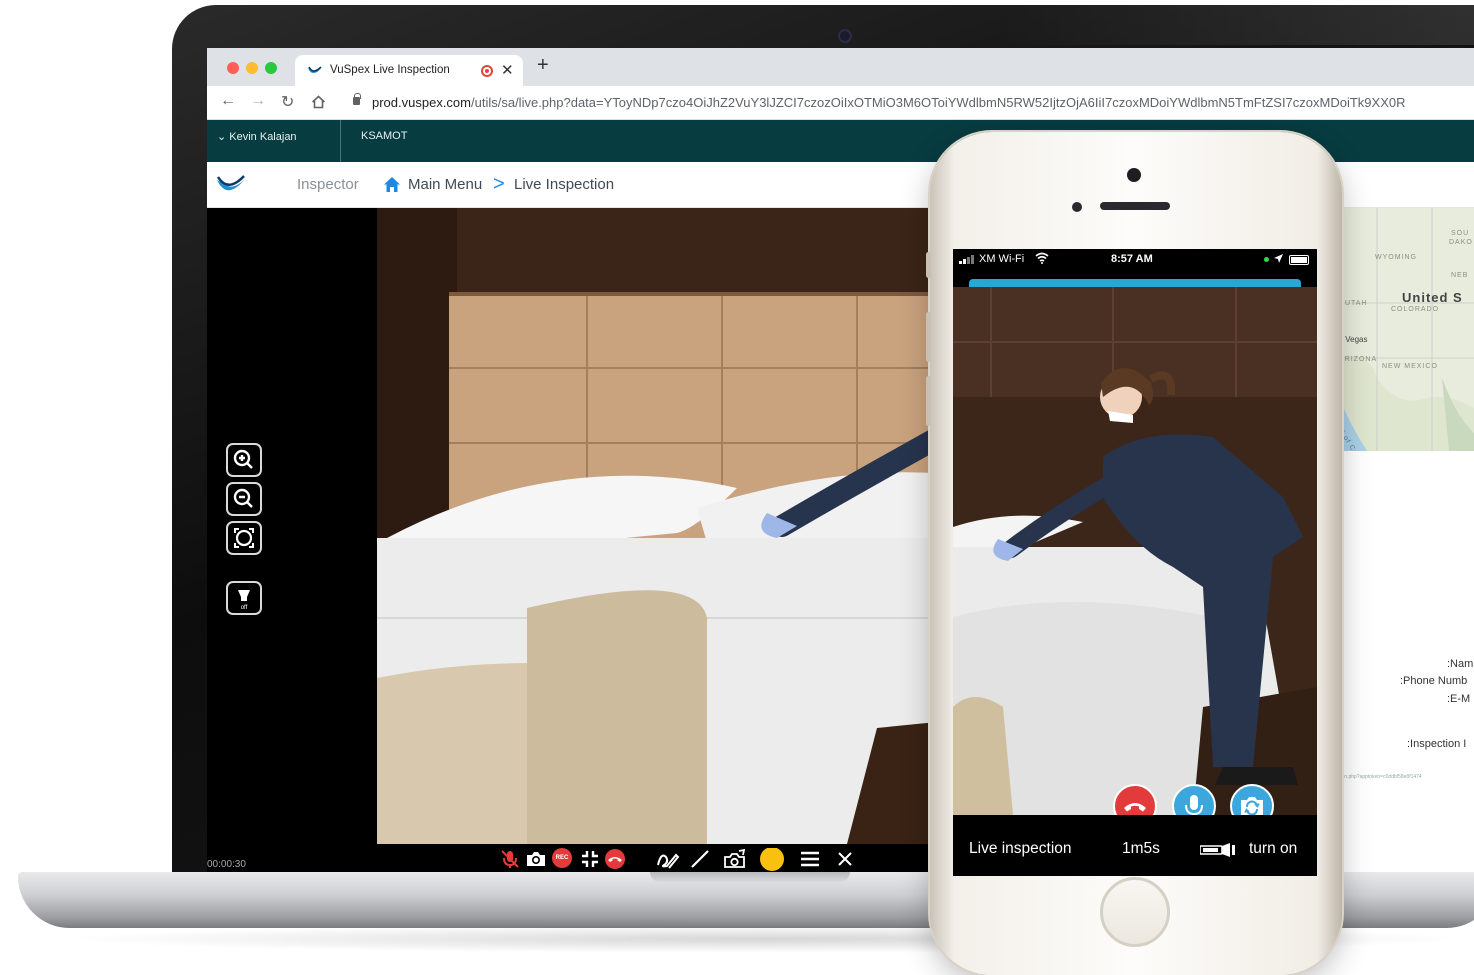  What do you see at coordinates (1299, 260) in the screenshot?
I see `battery-icon` at bounding box center [1299, 260].